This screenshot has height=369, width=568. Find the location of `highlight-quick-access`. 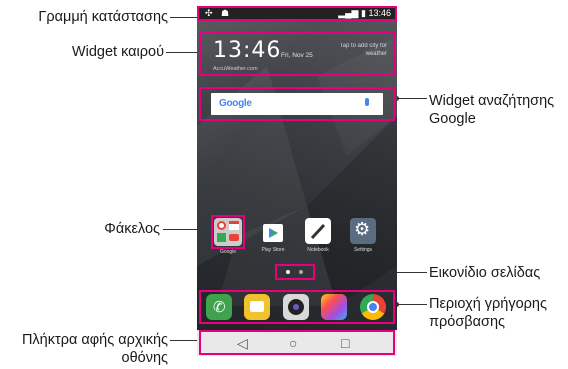

highlight-quick-access is located at coordinates (297, 307).